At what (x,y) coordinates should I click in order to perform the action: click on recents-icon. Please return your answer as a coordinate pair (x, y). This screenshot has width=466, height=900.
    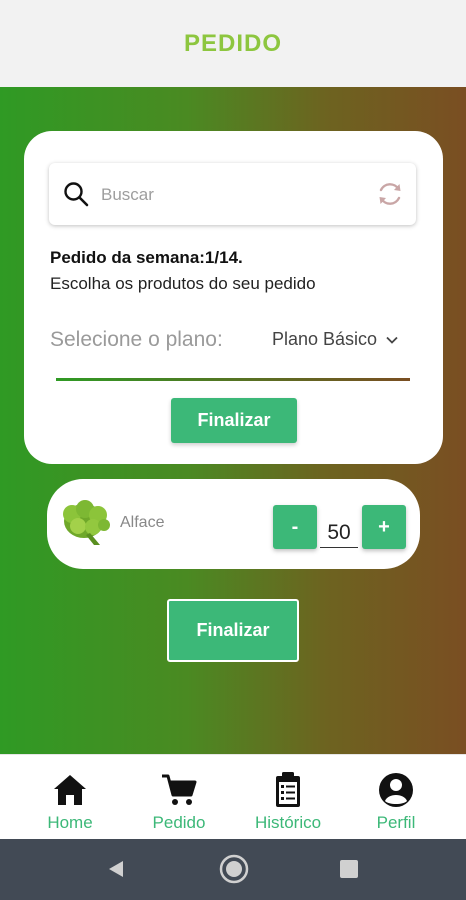
    Looking at the image, I should click on (349, 869).